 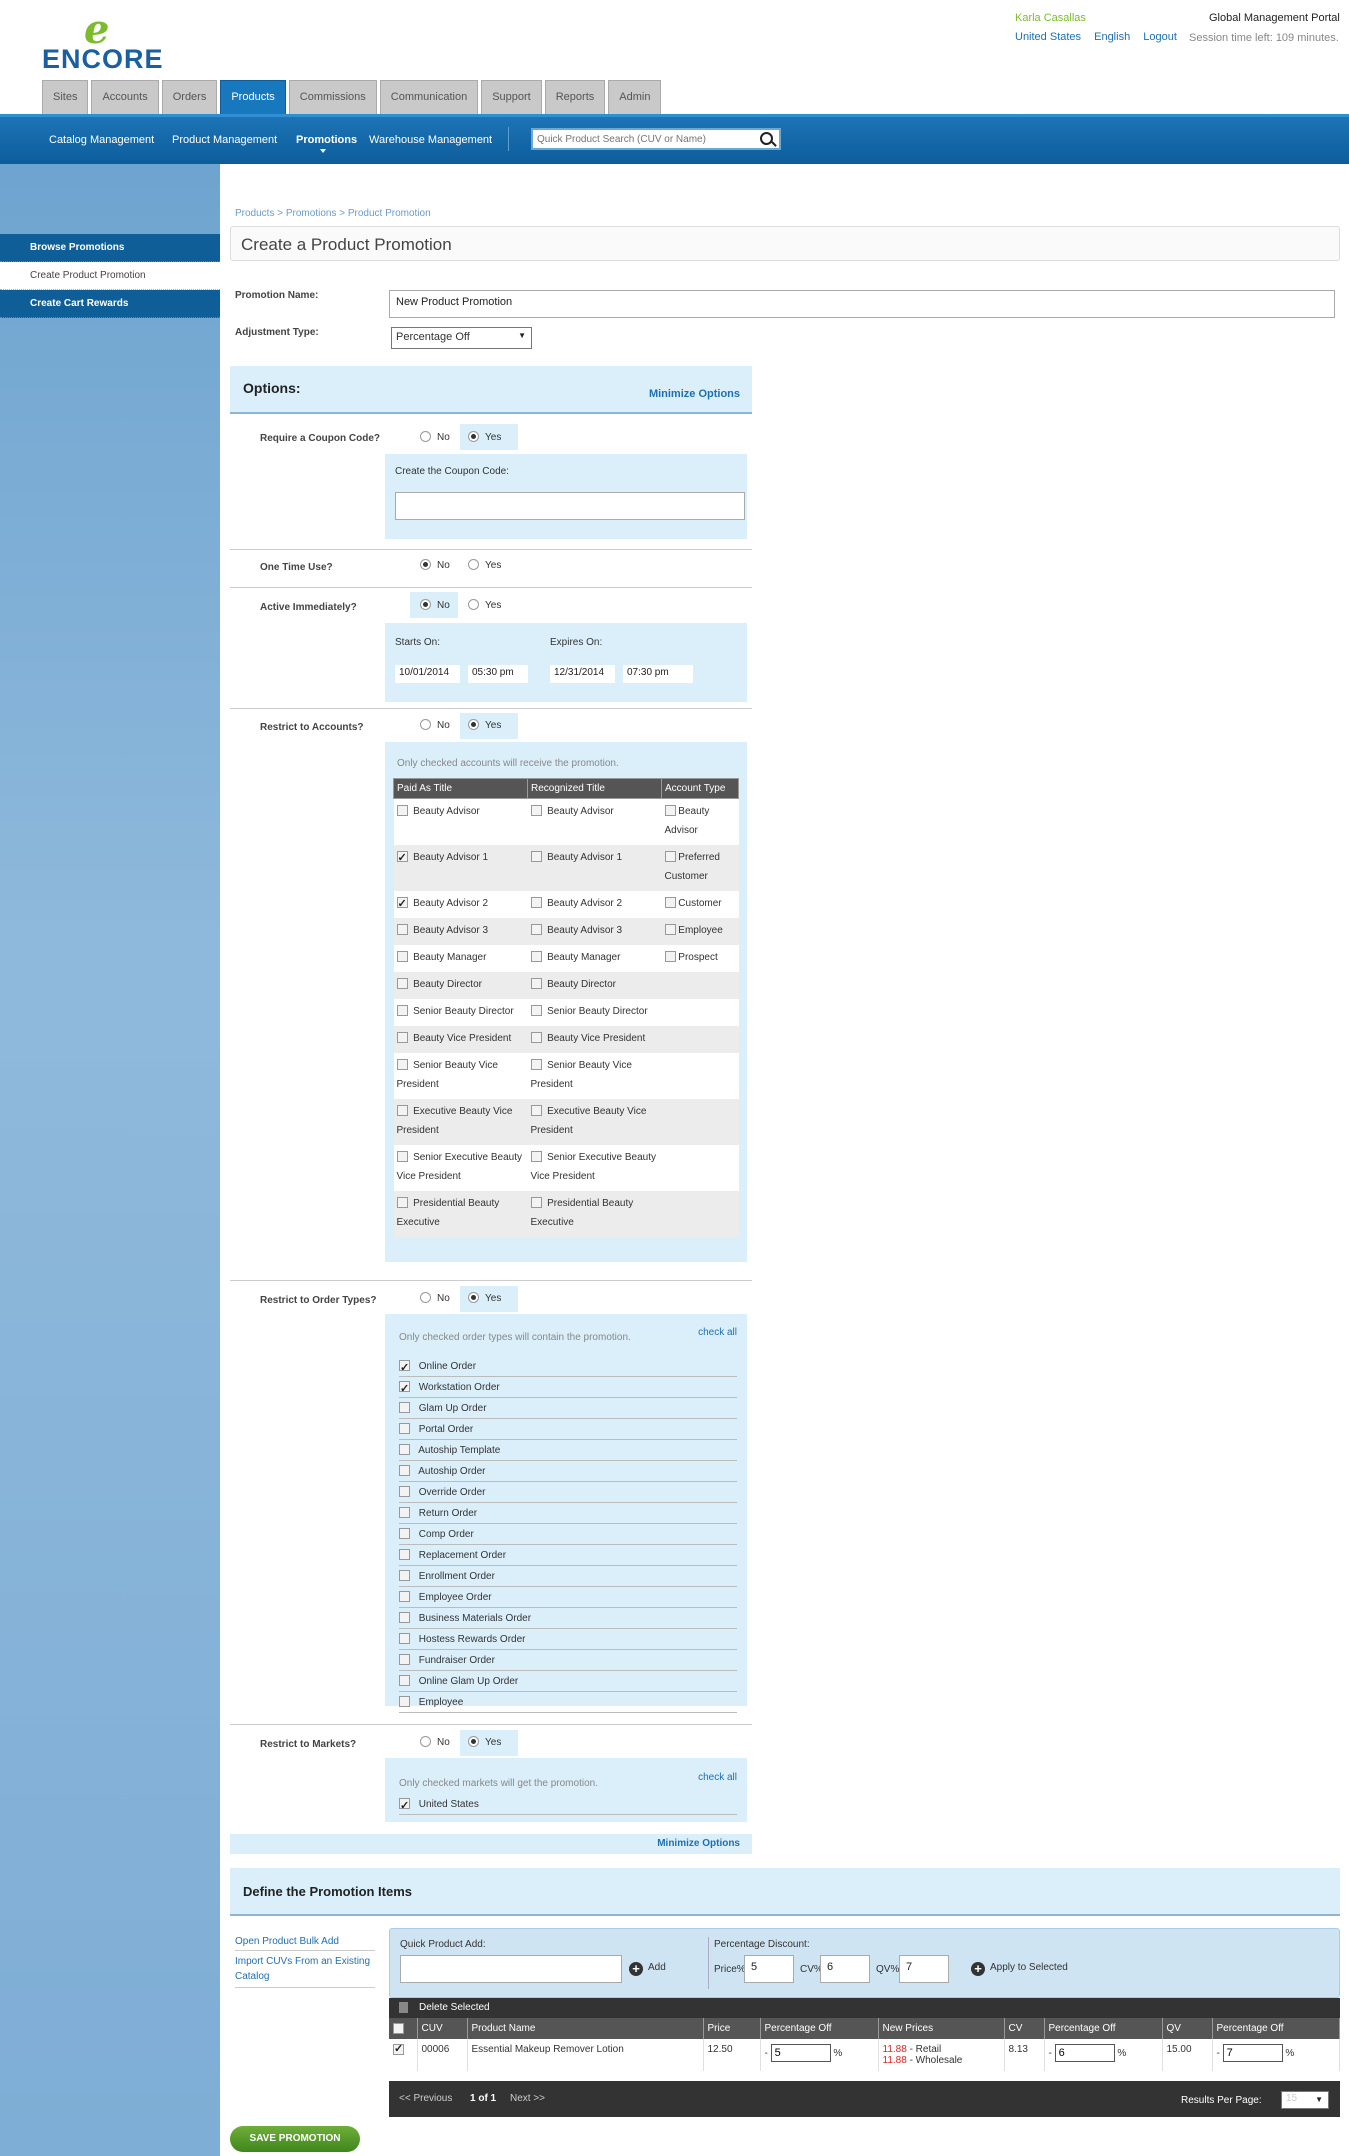 I want to click on pager-next: Next >>, so click(x=527, y=2098).